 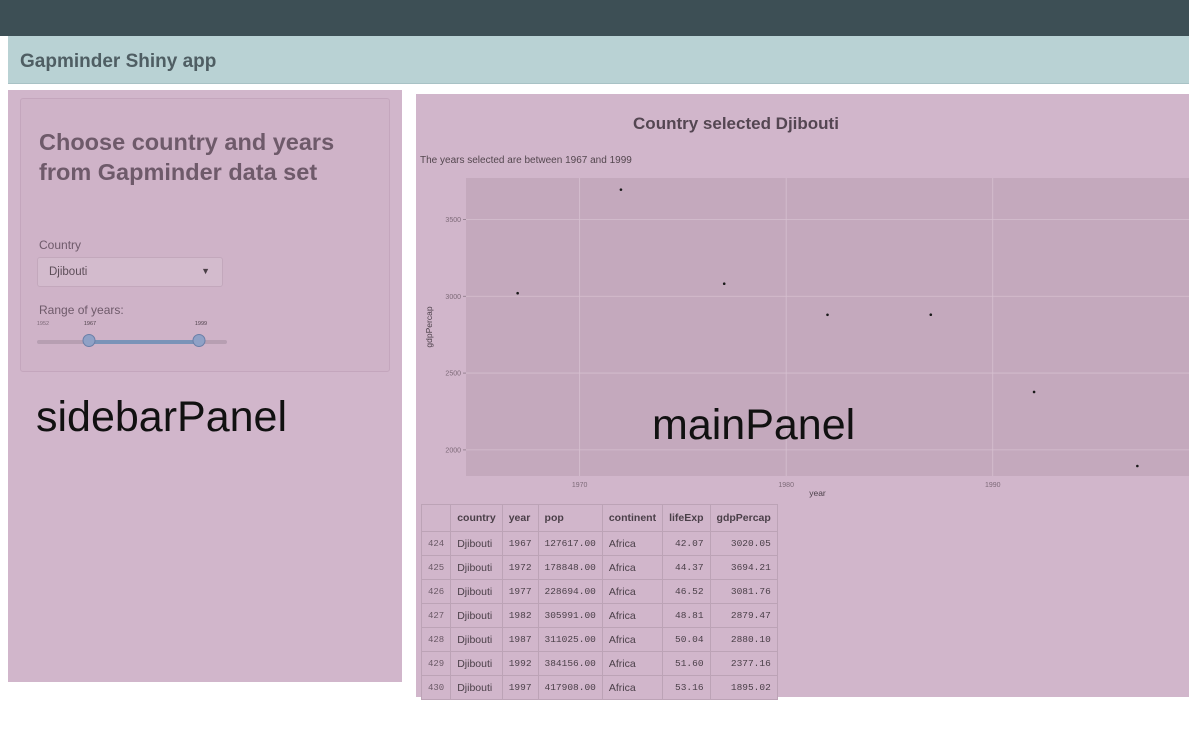 What do you see at coordinates (570, 591) in the screenshot?
I see `pop-cell: 228694.00` at bounding box center [570, 591].